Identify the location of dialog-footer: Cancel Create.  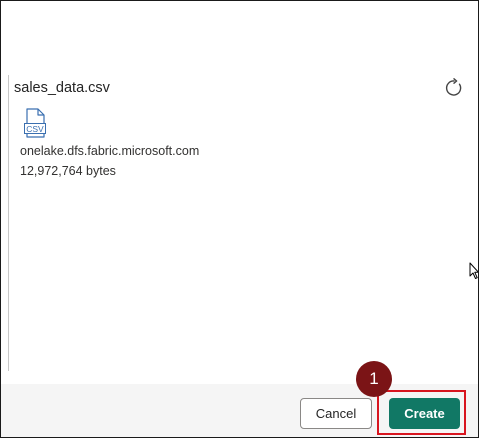
(239, 410).